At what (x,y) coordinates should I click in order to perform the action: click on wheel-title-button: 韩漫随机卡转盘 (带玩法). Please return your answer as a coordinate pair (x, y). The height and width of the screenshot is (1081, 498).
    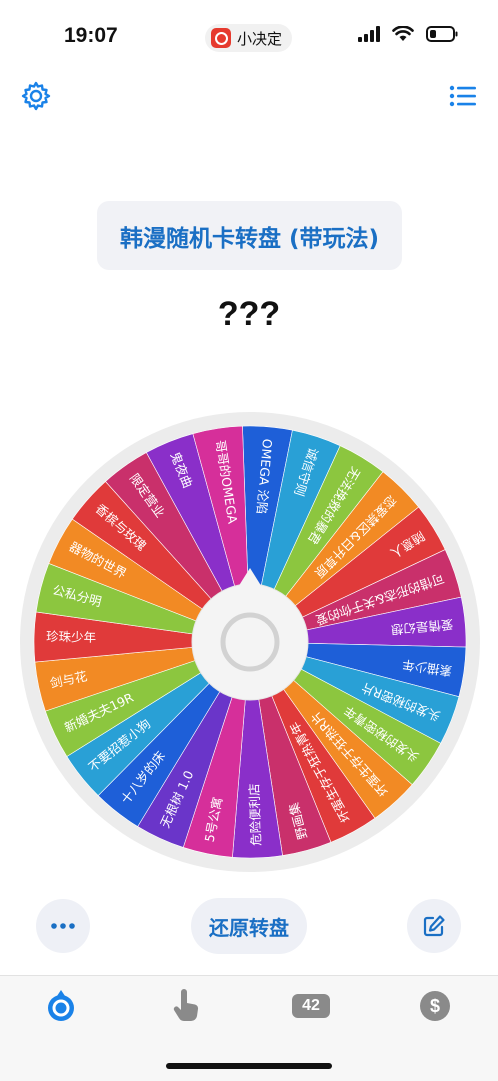
    Looking at the image, I should click on (249, 235).